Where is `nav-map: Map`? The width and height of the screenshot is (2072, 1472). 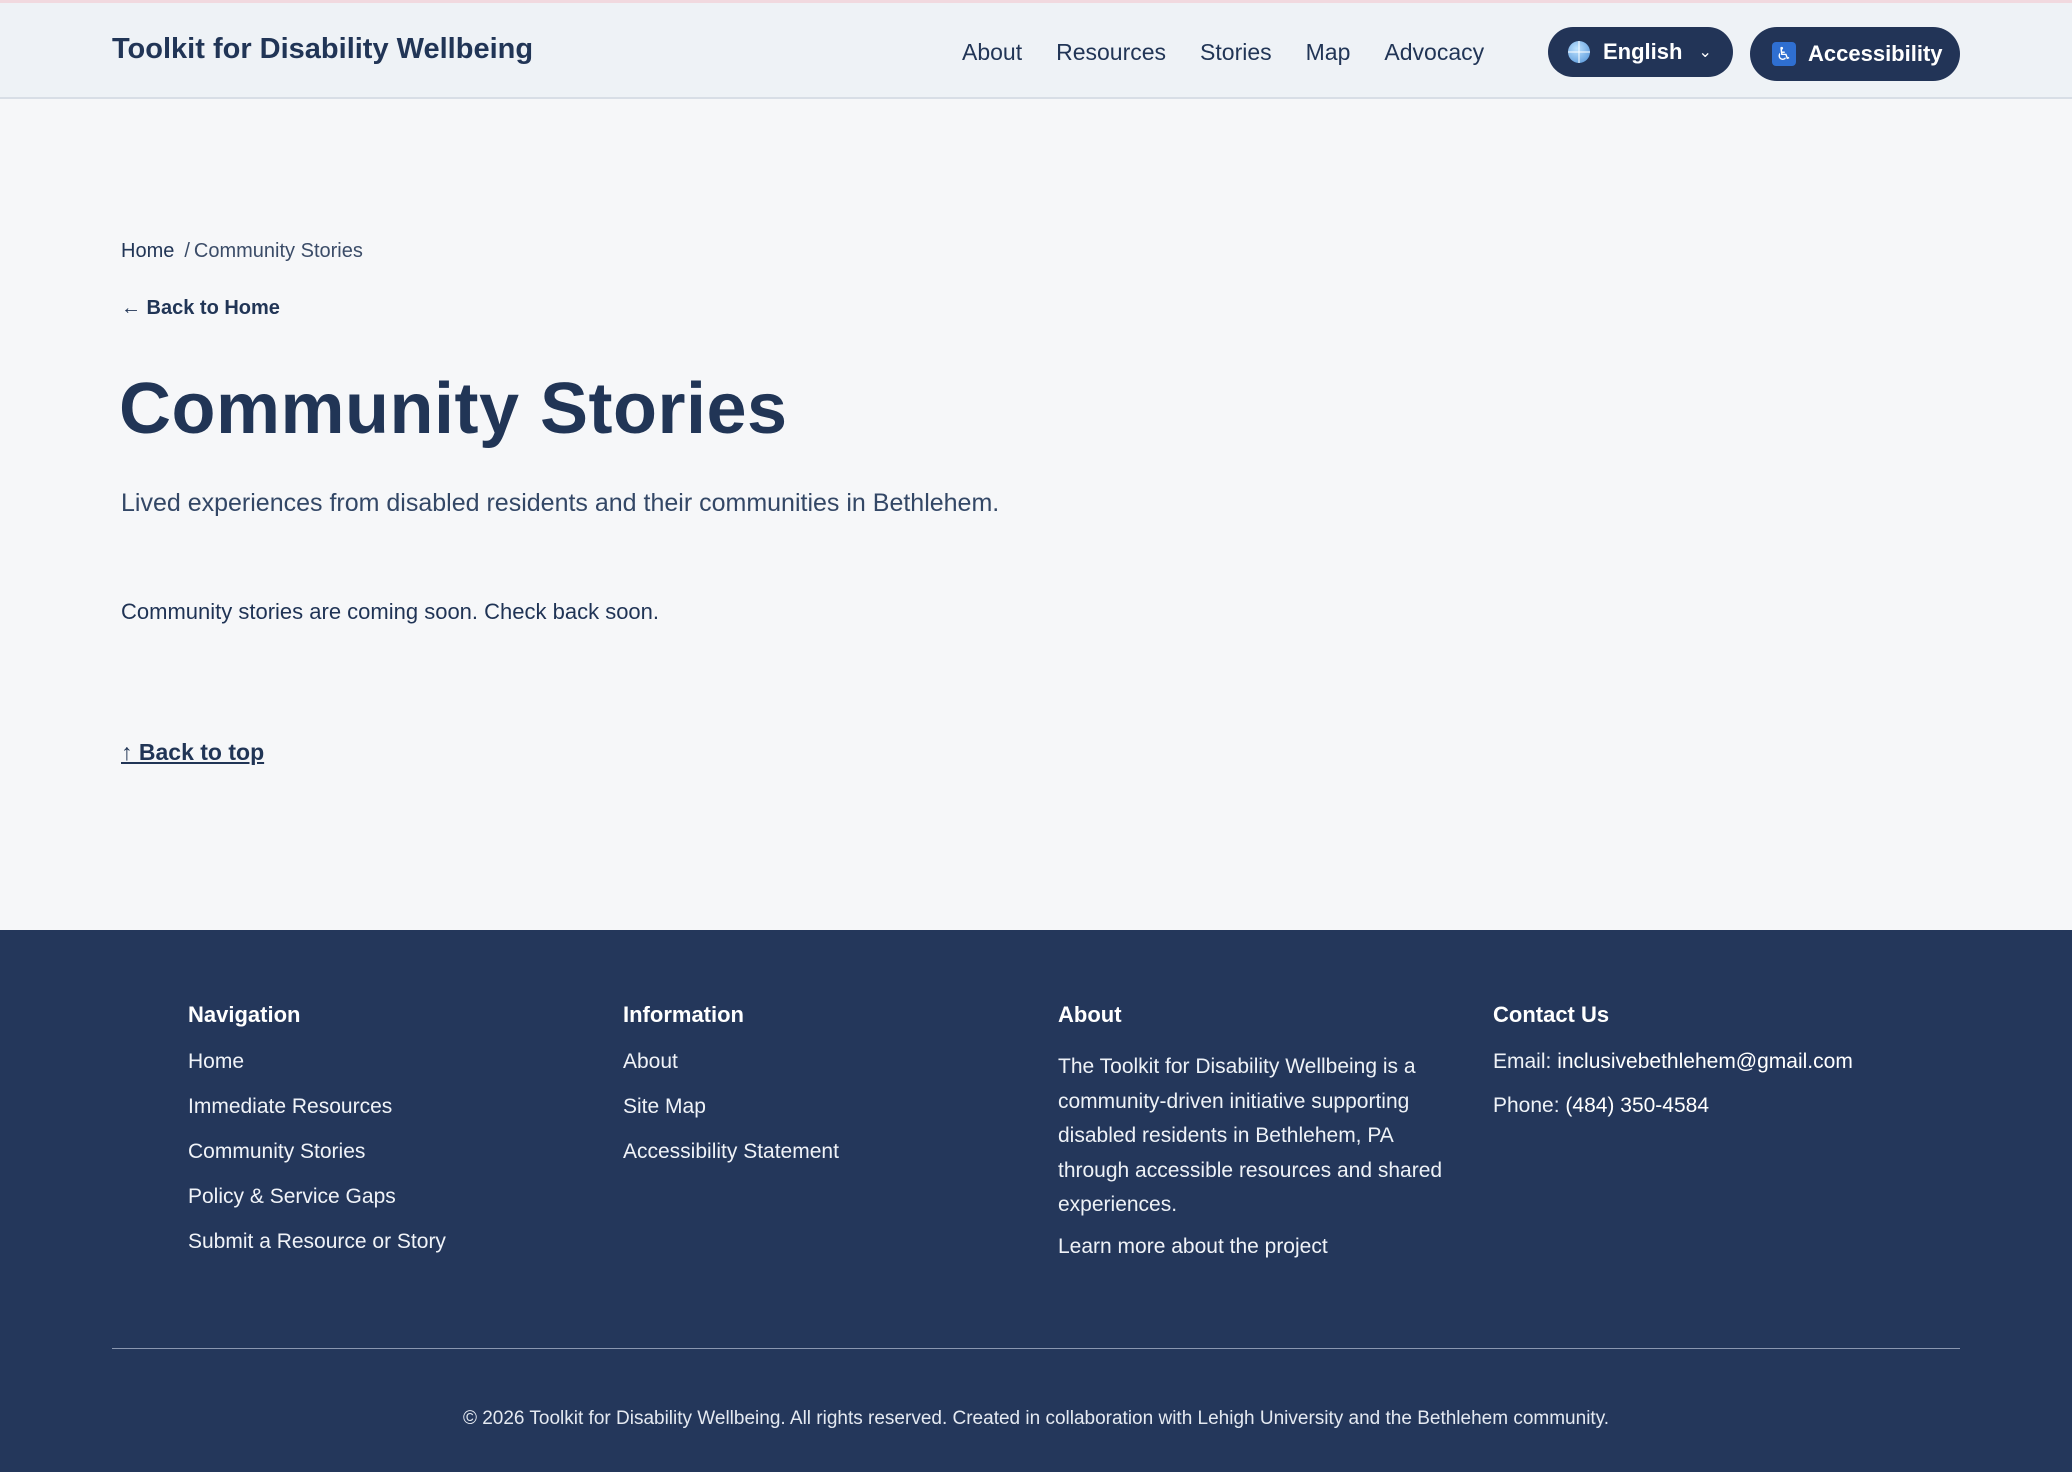
nav-map: Map is located at coordinates (1328, 52).